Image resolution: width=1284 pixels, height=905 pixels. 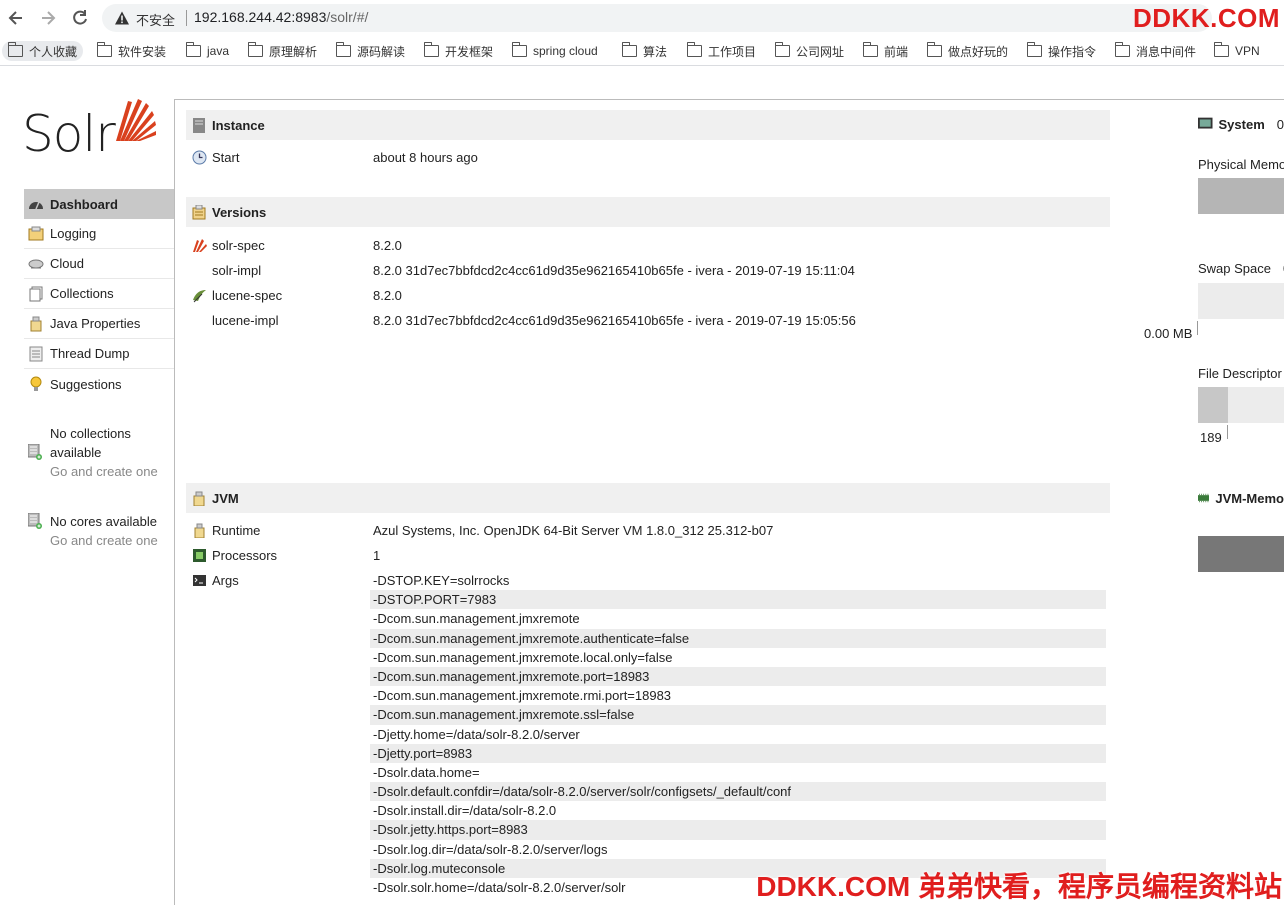 What do you see at coordinates (1211, 437) in the screenshot?
I see `file-descriptor-value: 189` at bounding box center [1211, 437].